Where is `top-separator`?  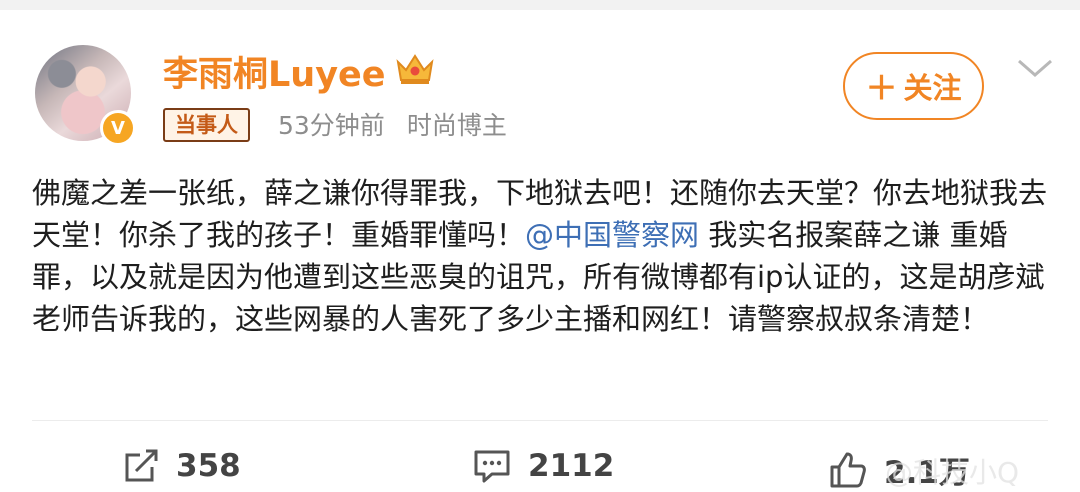
top-separator is located at coordinates (540, 5).